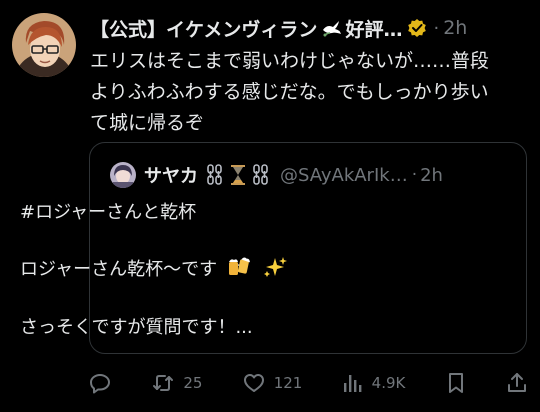 The width and height of the screenshot is (540, 412). What do you see at coordinates (44, 45) in the screenshot?
I see `author-avatar` at bounding box center [44, 45].